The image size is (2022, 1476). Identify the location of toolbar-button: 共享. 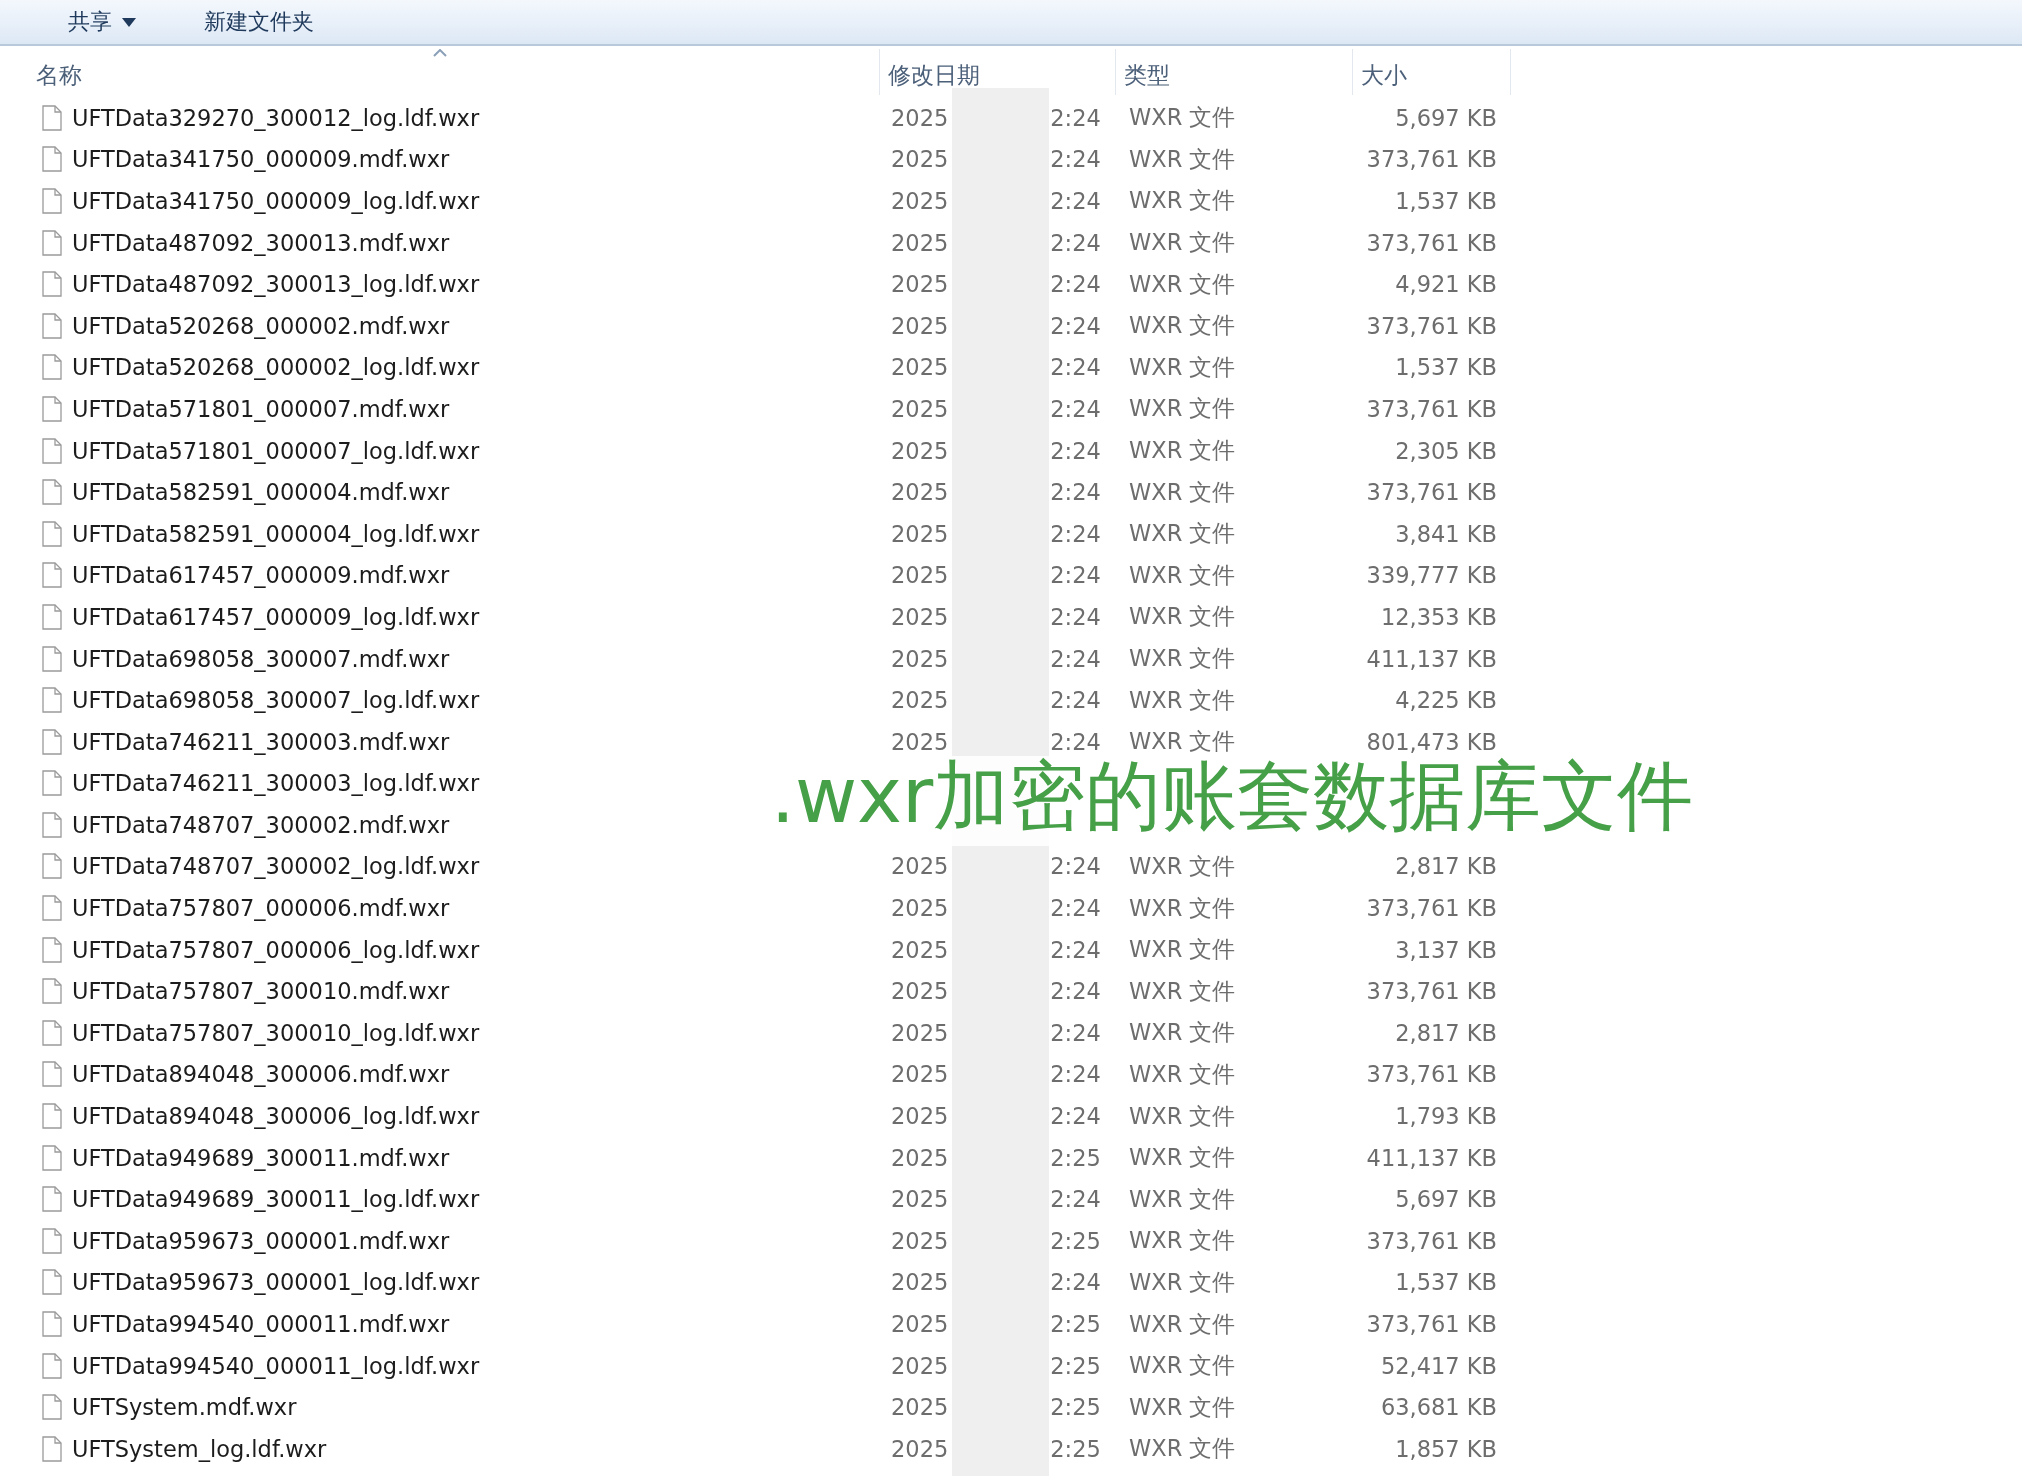
(102, 22).